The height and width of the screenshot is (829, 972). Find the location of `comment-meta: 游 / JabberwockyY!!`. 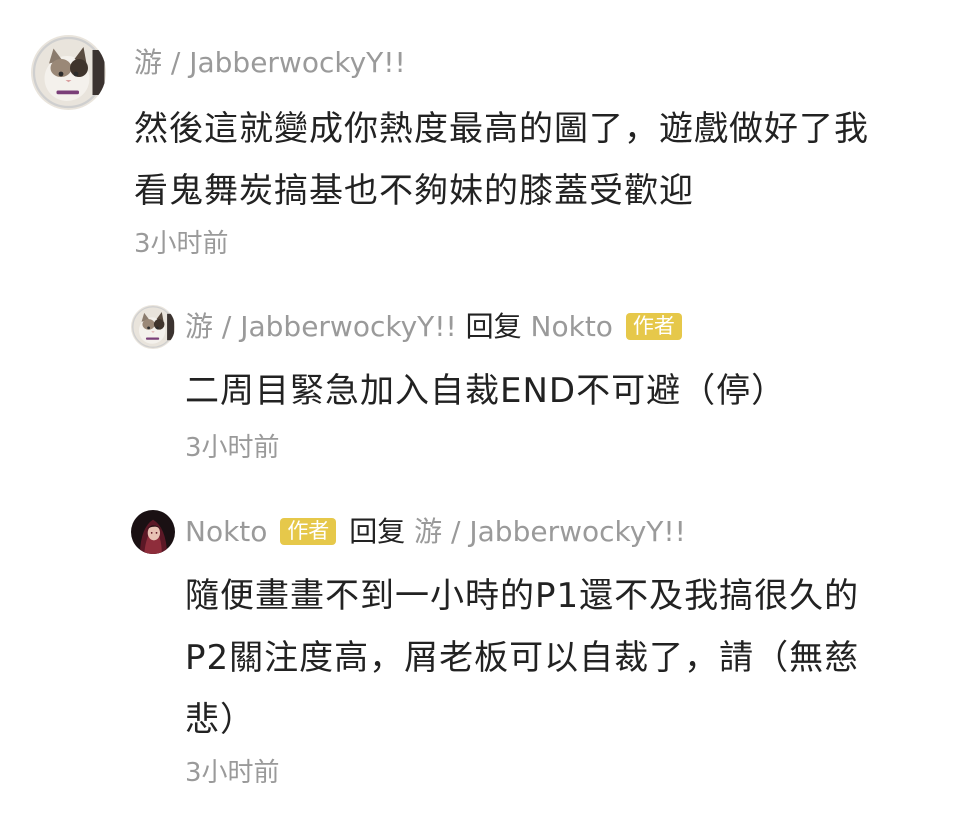

comment-meta: 游 / JabberwockyY!! is located at coordinates (270, 63).